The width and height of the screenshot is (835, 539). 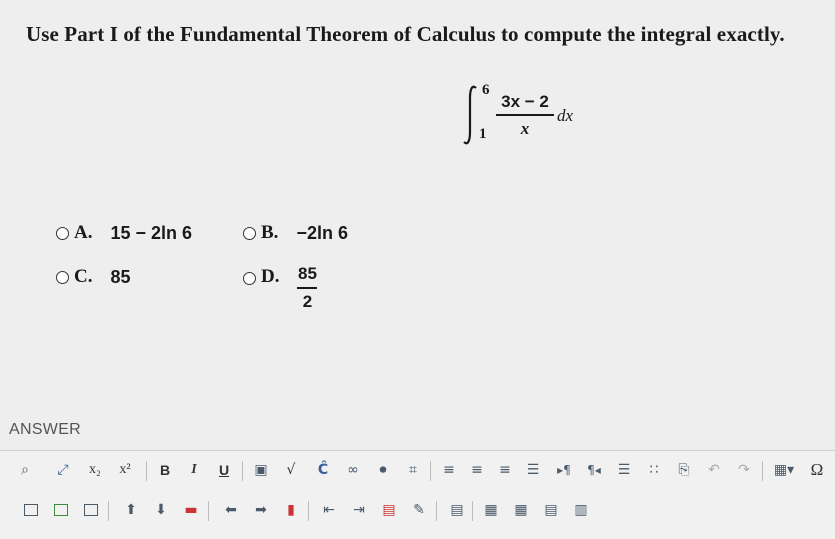 I want to click on table-cell-icon: ▥, so click(x=581, y=510).